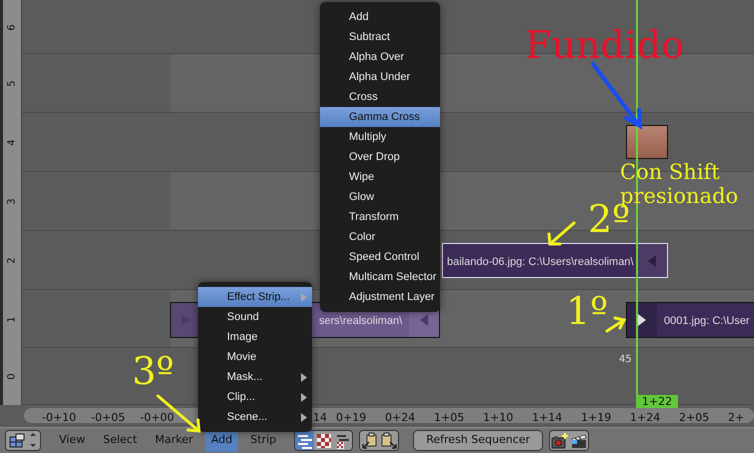 This screenshot has height=453, width=754. Describe the element at coordinates (498, 418) in the screenshot. I see `time-label: 1+10` at that location.